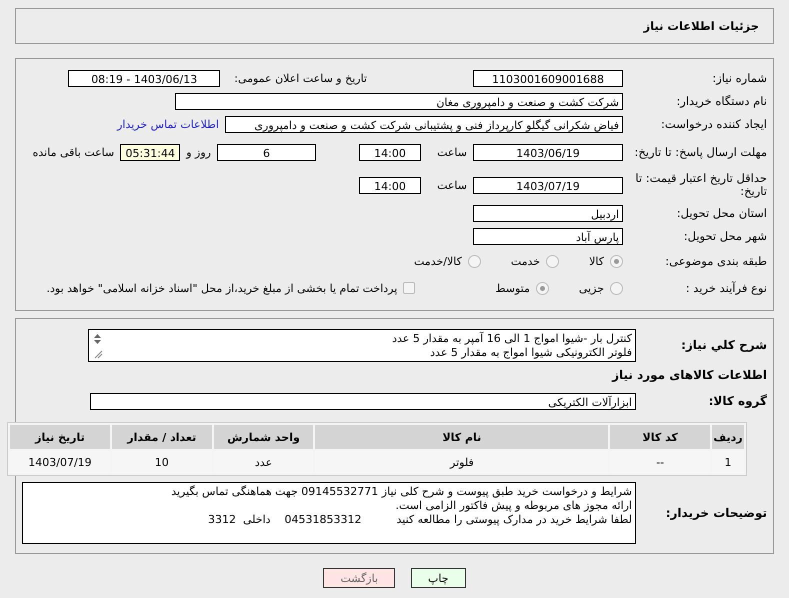 The height and width of the screenshot is (598, 789). What do you see at coordinates (724, 236) in the screenshot?
I see `field-label: شهر محل تحویل:` at bounding box center [724, 236].